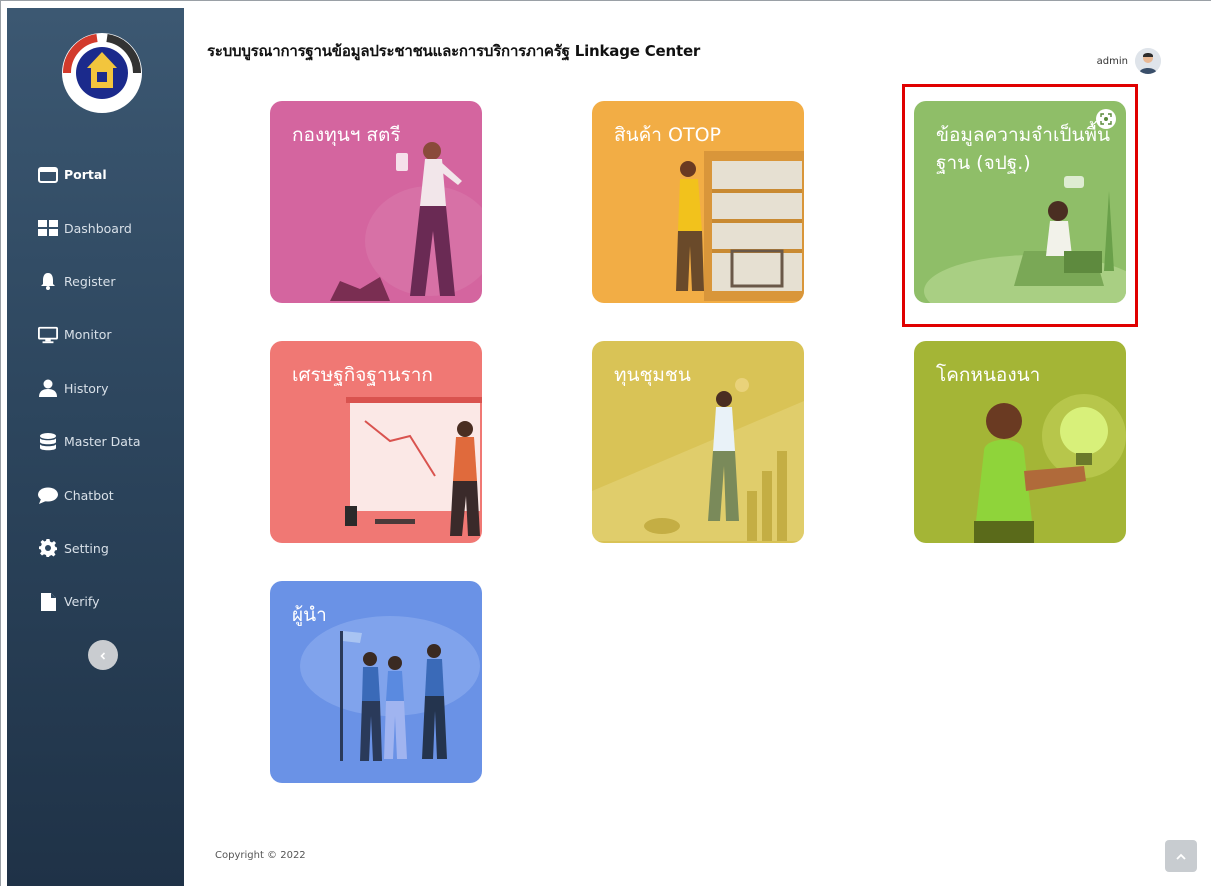 This screenshot has height=886, width=1211. Describe the element at coordinates (1129, 61) in the screenshot. I see `user-menu: admin` at that location.